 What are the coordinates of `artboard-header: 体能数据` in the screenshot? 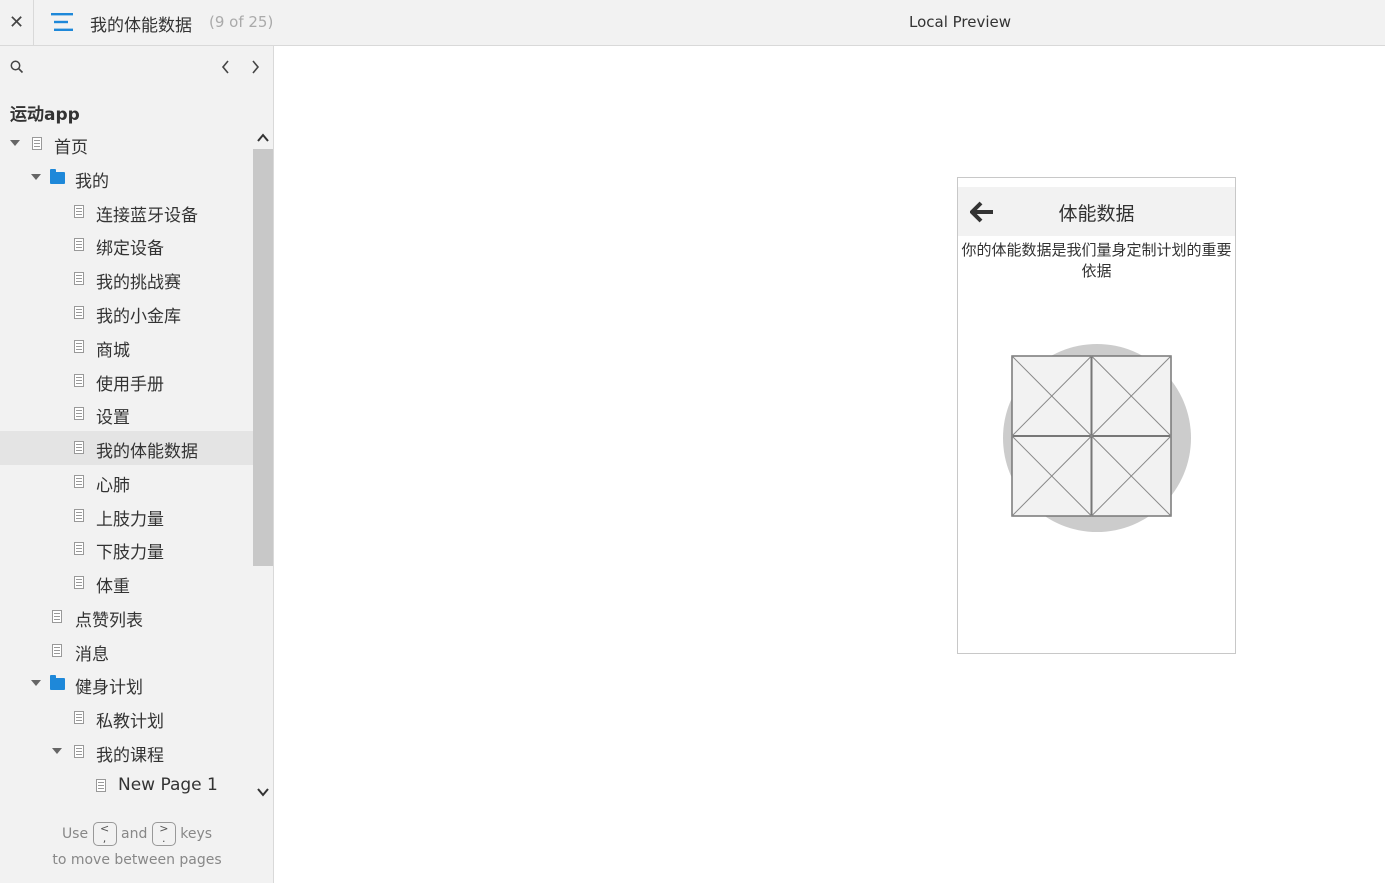 It's located at (1096, 211).